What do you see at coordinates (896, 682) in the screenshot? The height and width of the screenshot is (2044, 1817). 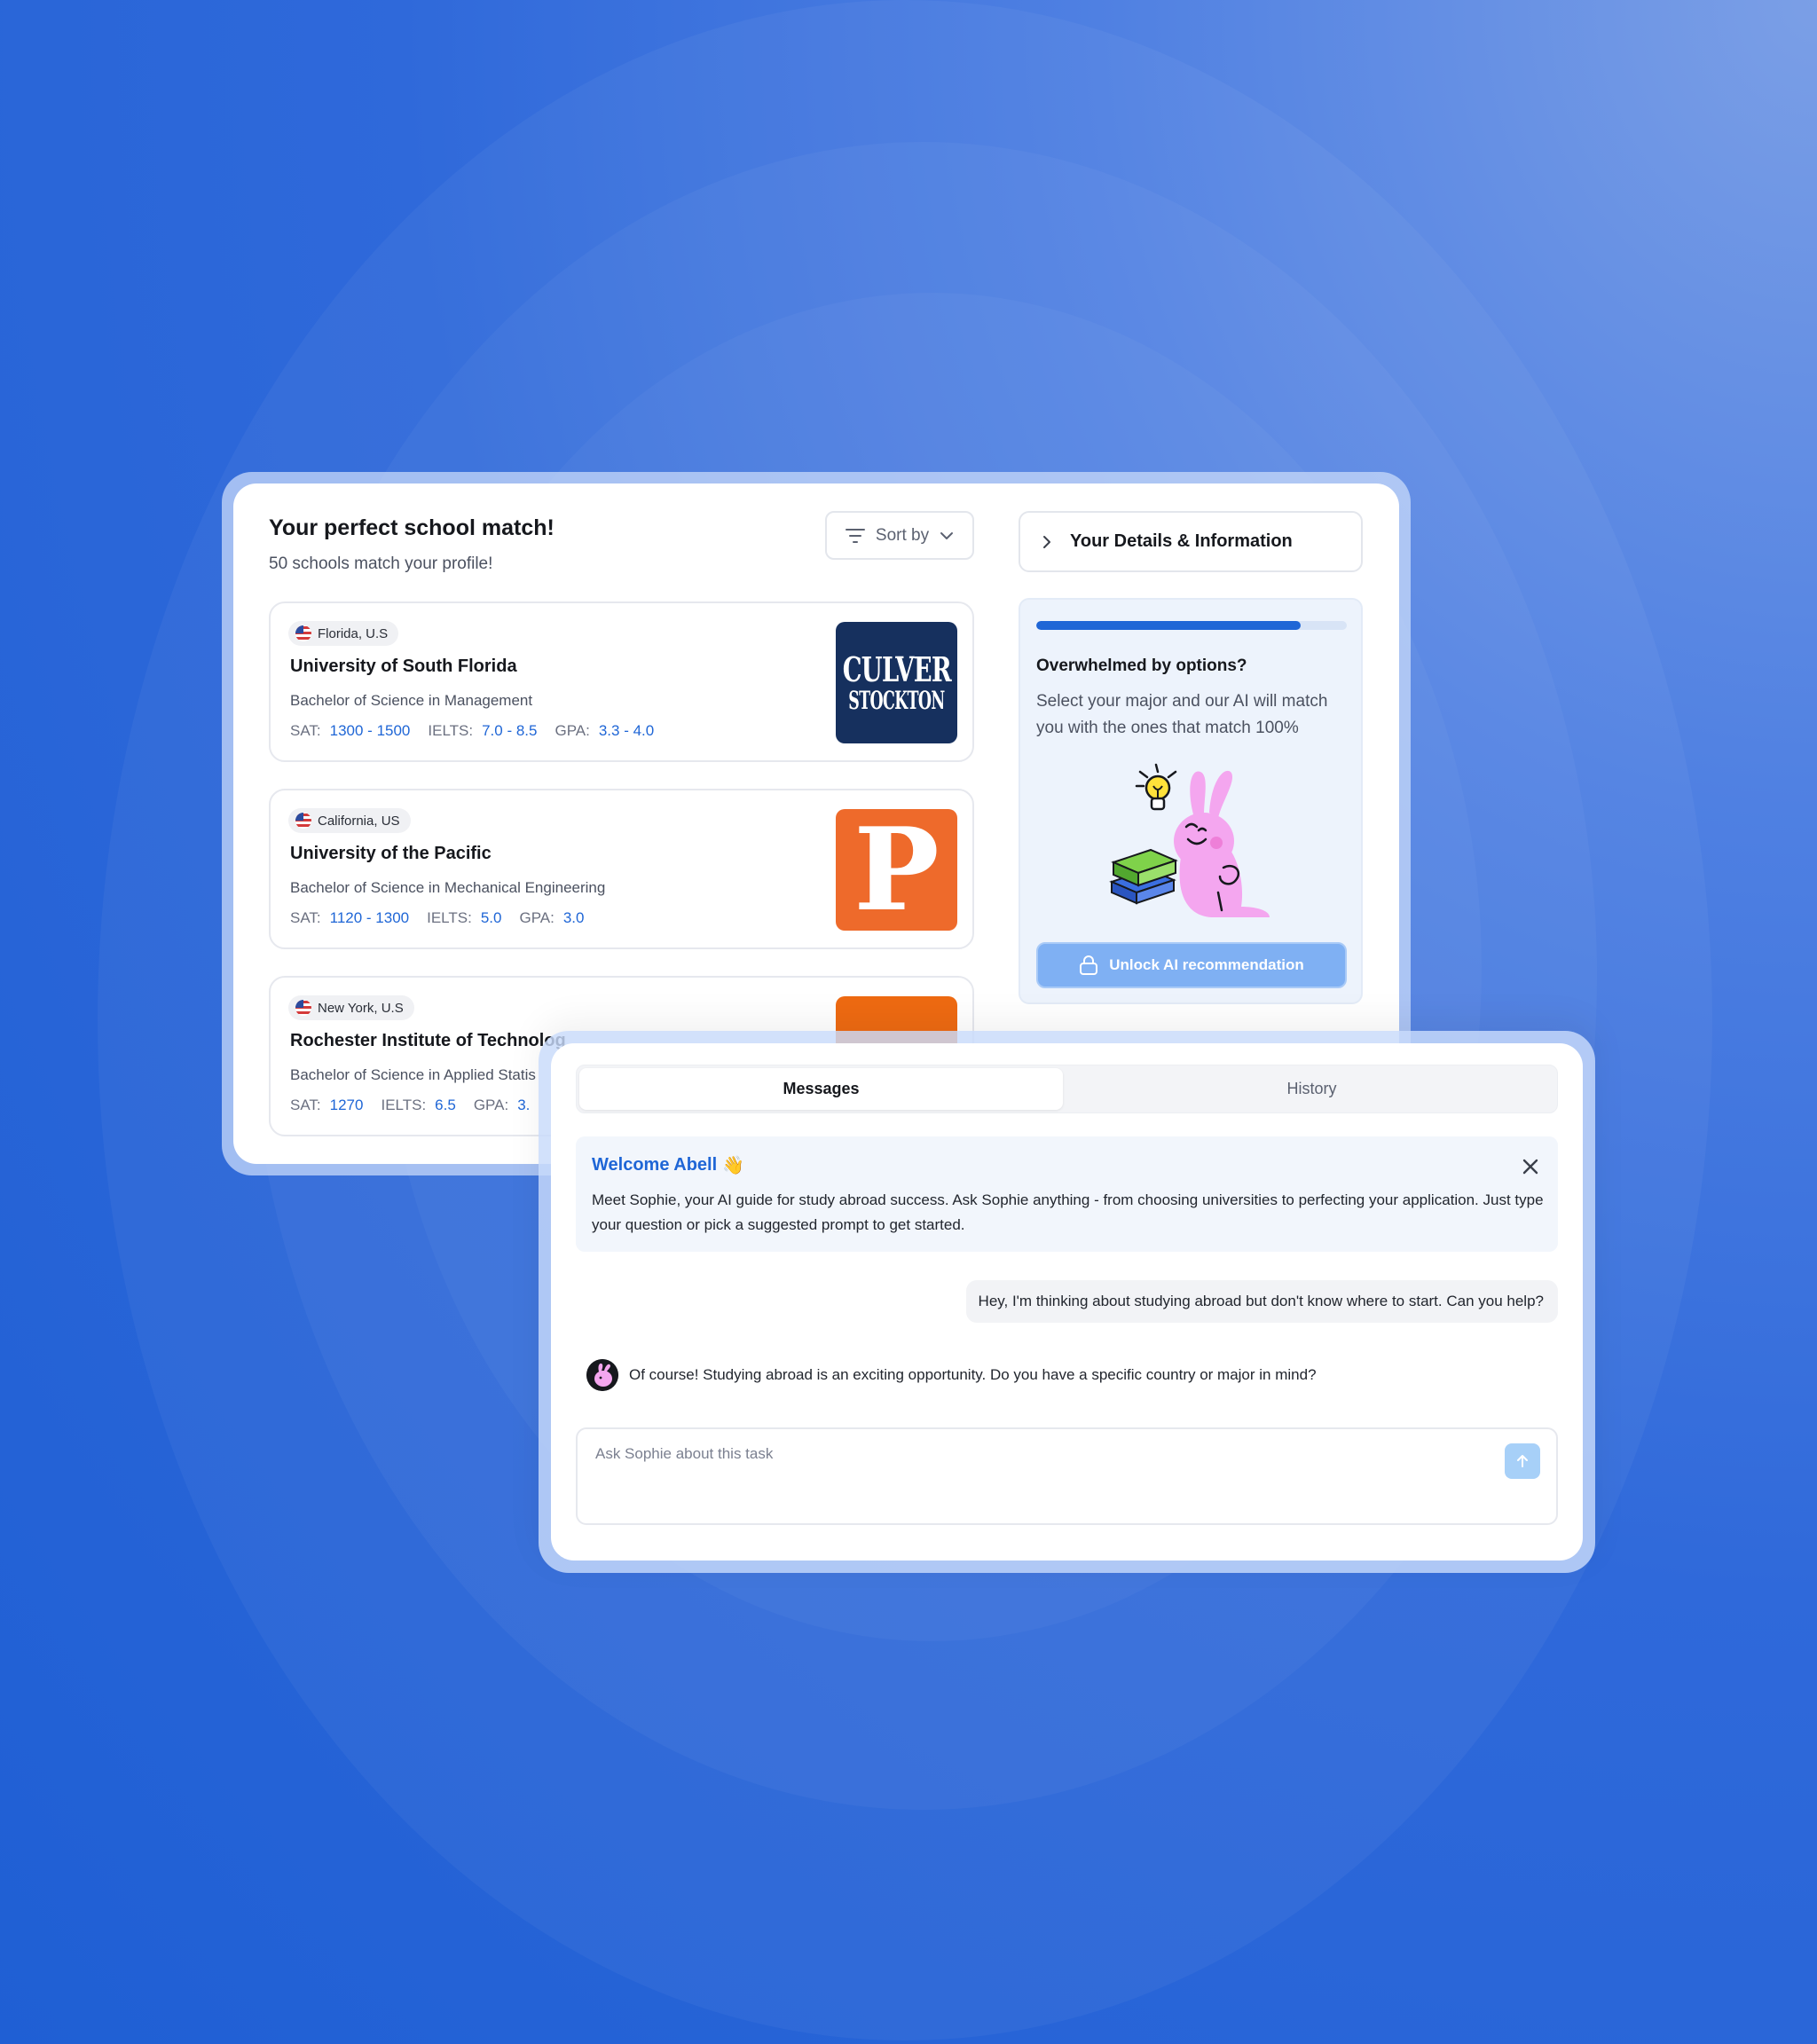 I see `school-logo: CULVER STOCKTON` at bounding box center [896, 682].